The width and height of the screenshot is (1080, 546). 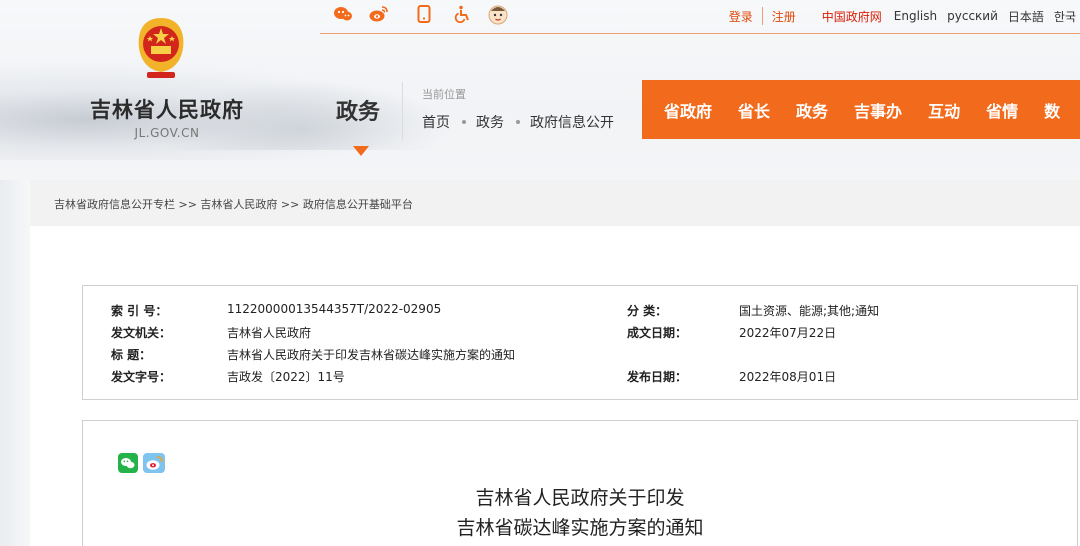 I want to click on language-english: English, so click(x=915, y=16).